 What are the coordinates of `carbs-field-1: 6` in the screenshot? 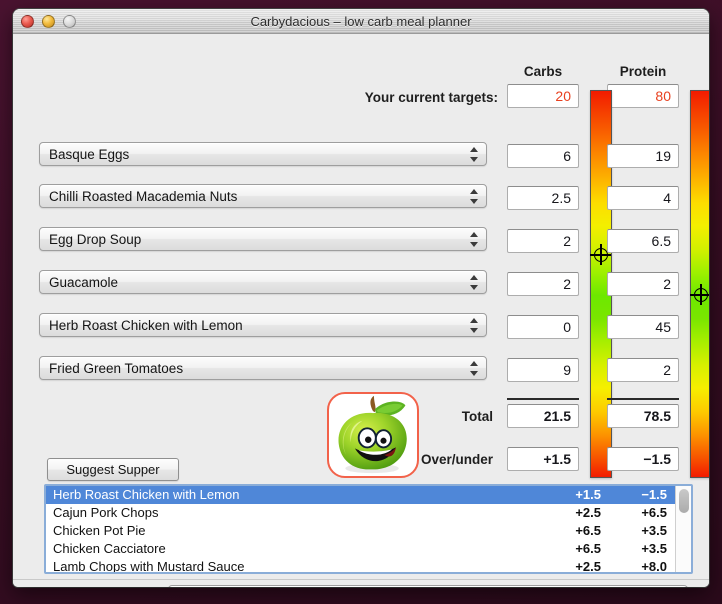 It's located at (543, 156).